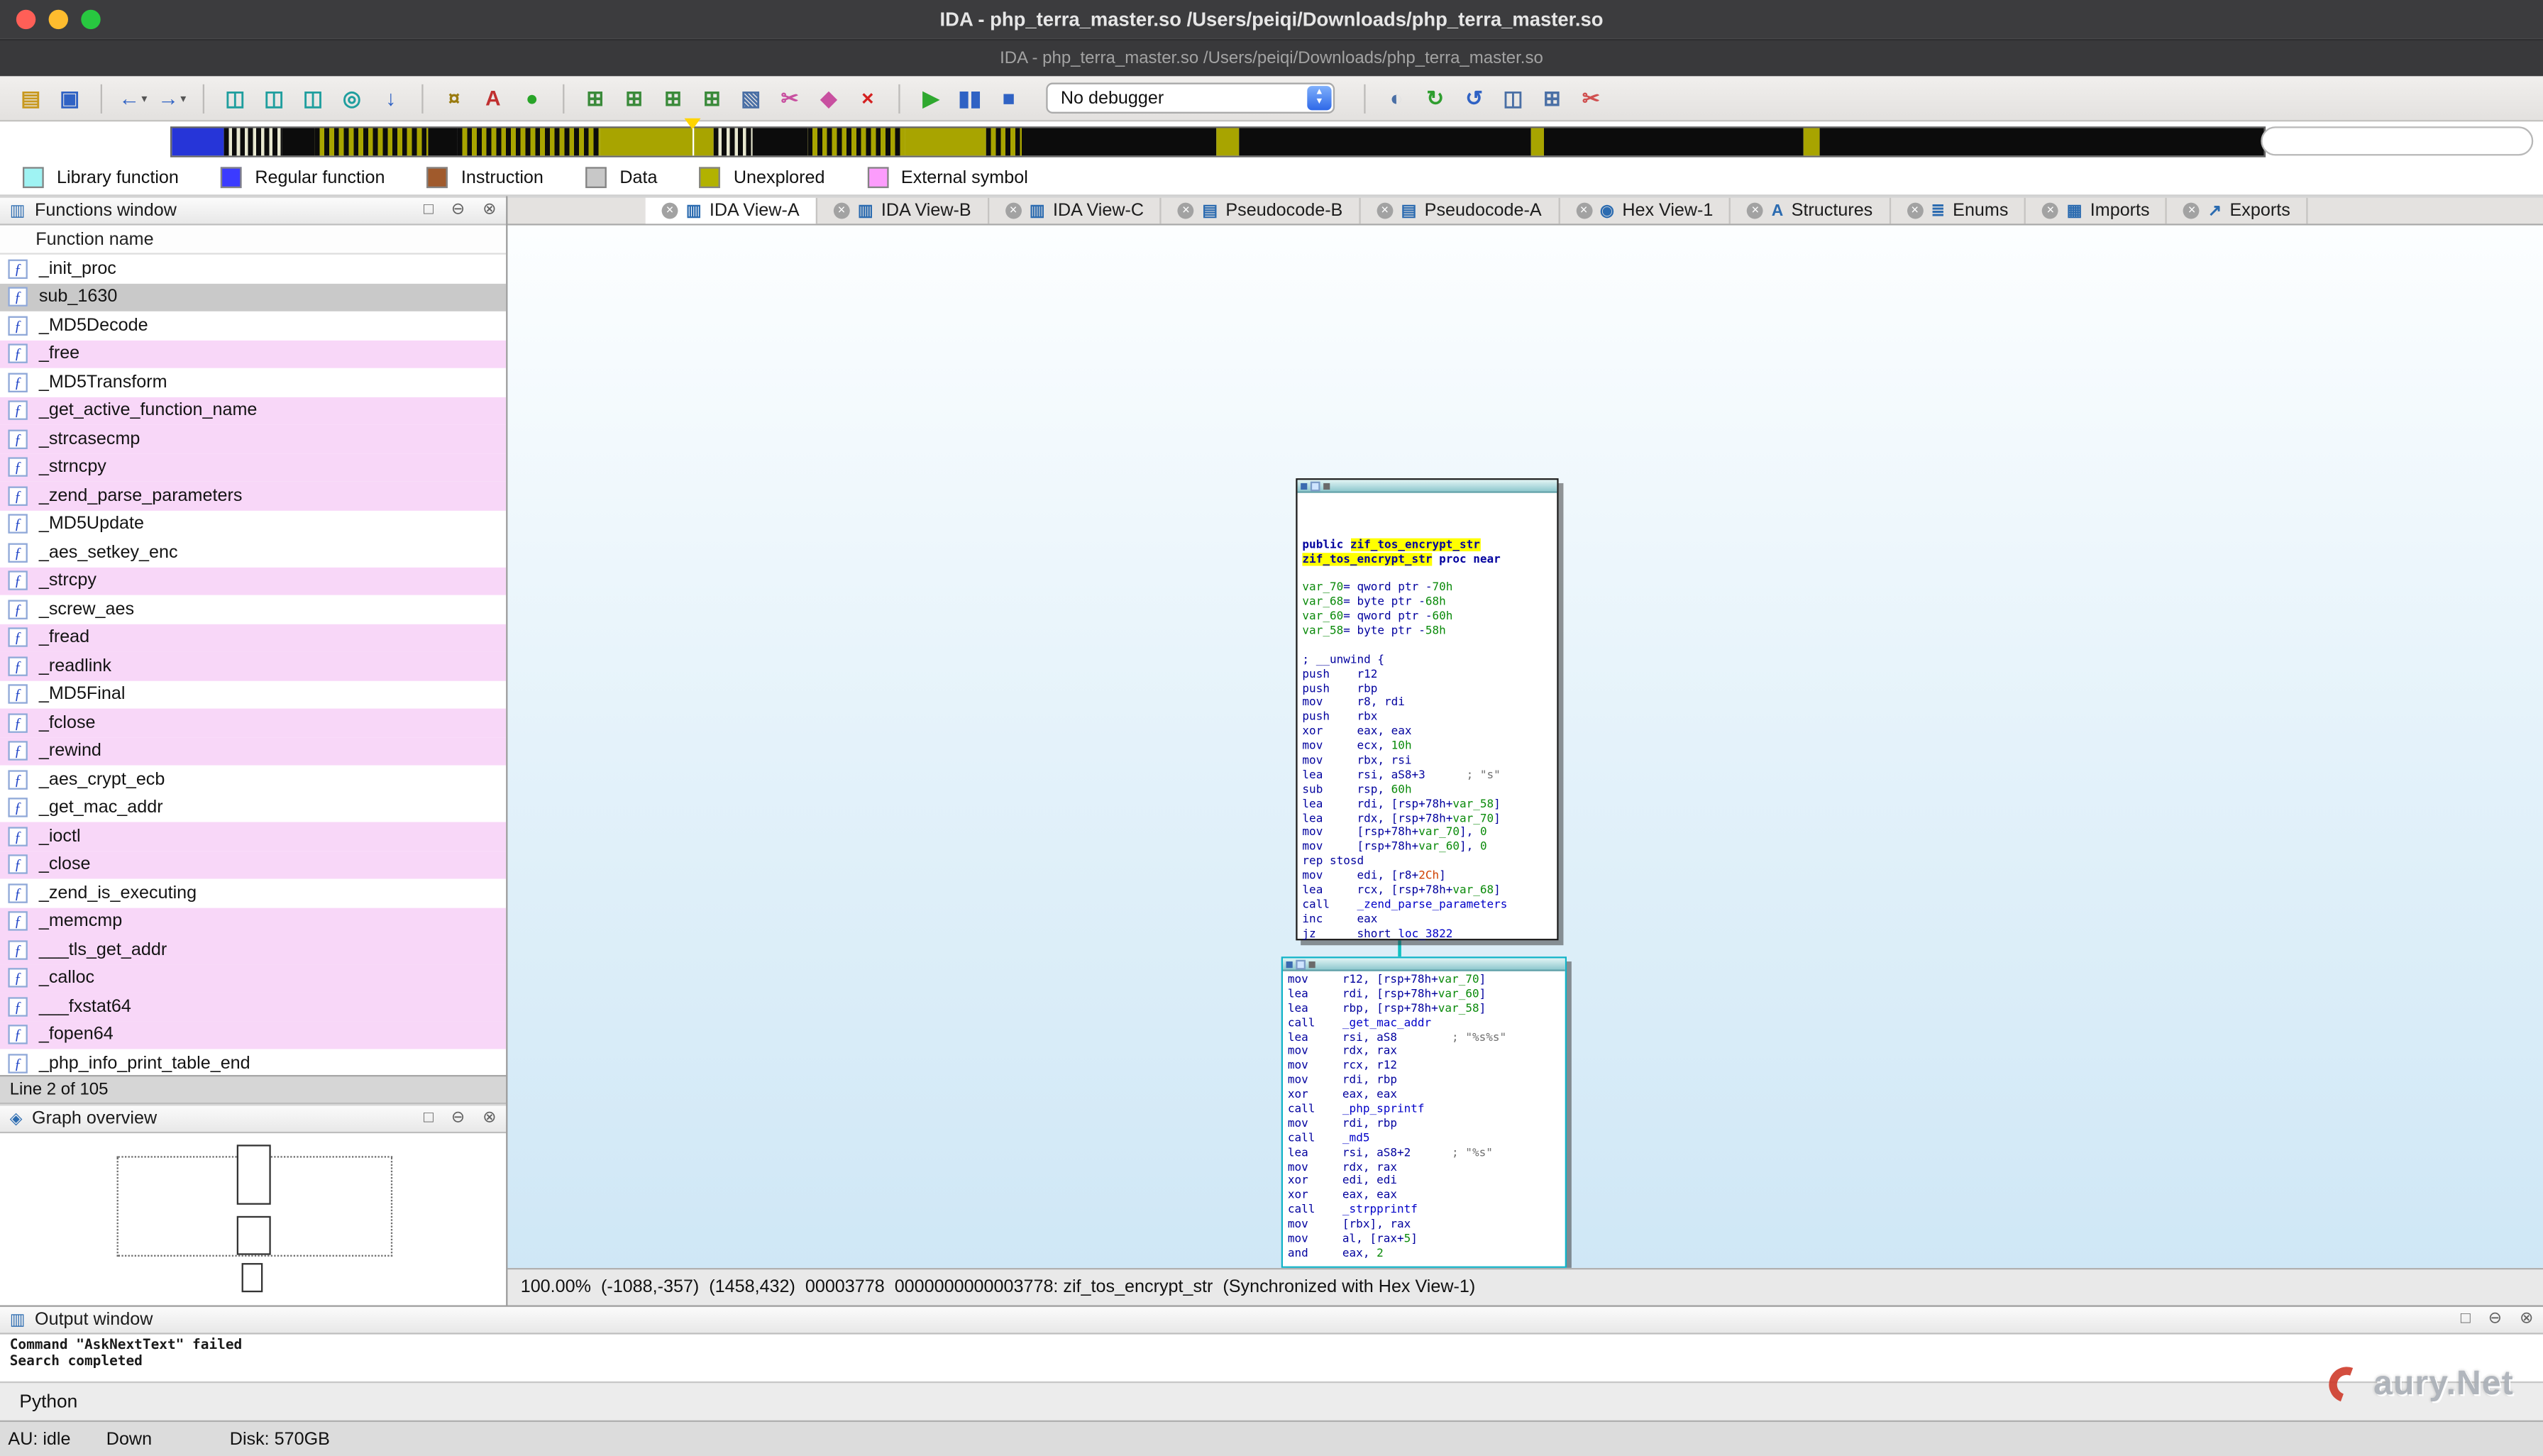 This screenshot has height=1456, width=2543. Describe the element at coordinates (253, 694) in the screenshot. I see `function-row: ƒ _MD5Final` at that location.